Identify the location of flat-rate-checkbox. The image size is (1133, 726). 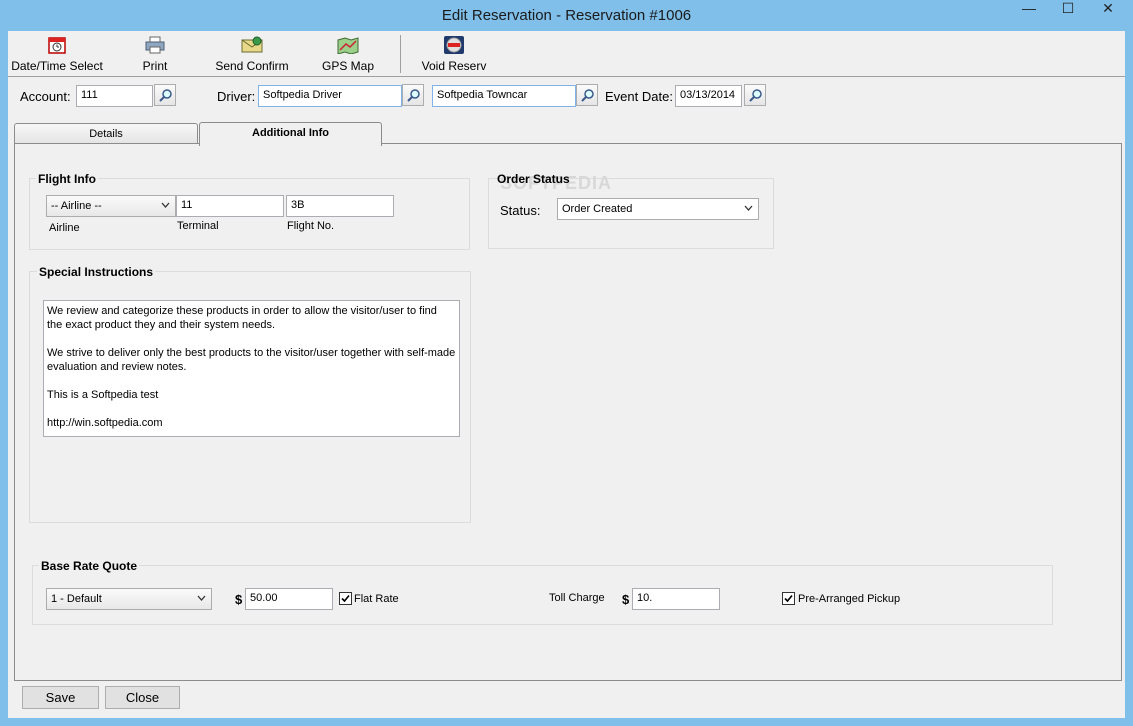
(345, 598).